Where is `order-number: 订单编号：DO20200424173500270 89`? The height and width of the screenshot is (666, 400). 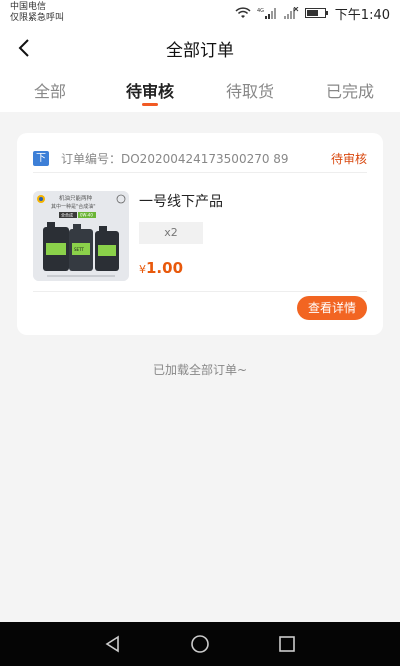
order-number: 订单编号：DO20200424173500270 89 is located at coordinates (175, 159).